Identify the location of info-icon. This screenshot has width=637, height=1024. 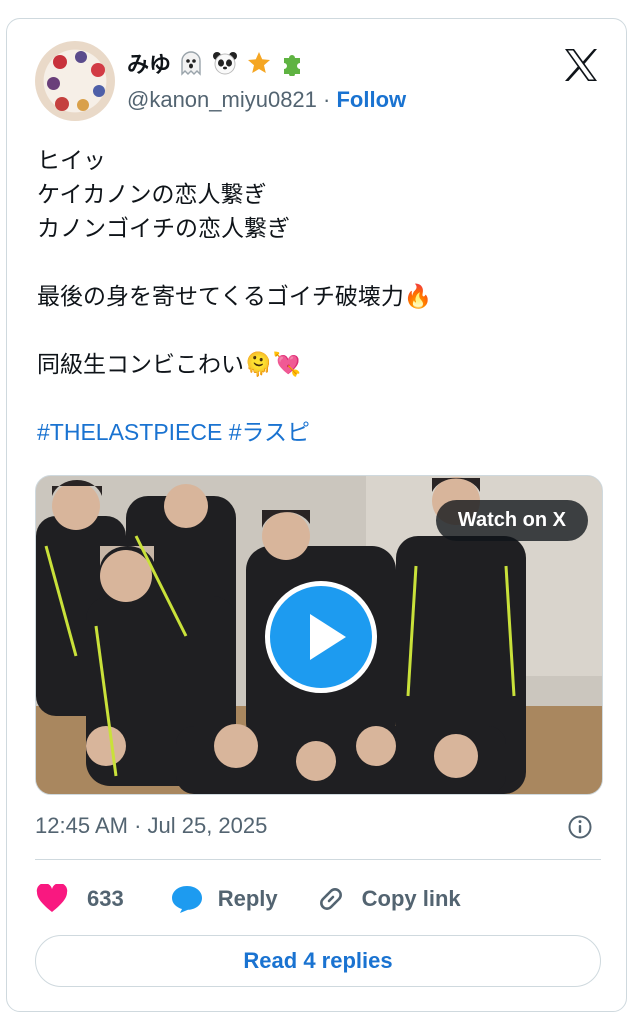
(580, 827).